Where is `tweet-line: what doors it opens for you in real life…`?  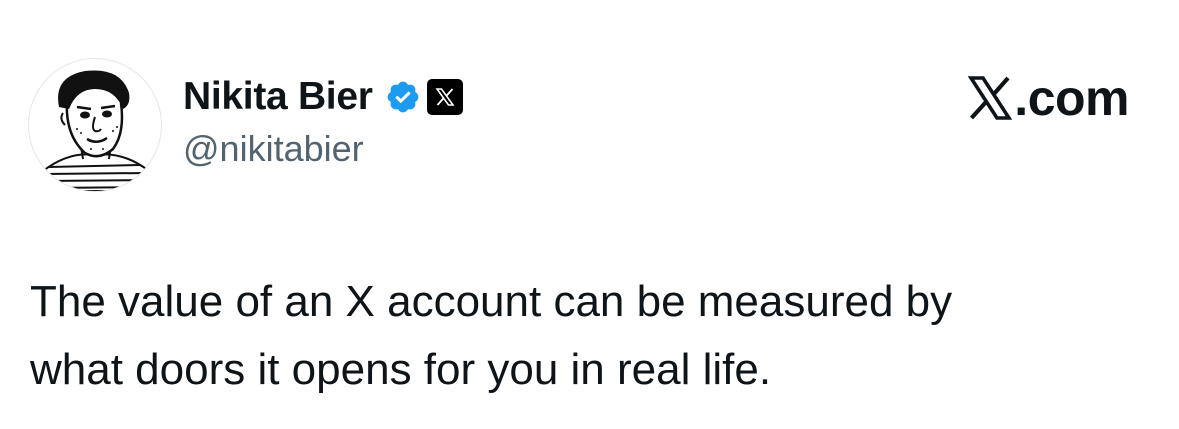
tweet-line: what doors it opens for you in real life… is located at coordinates (401, 369).